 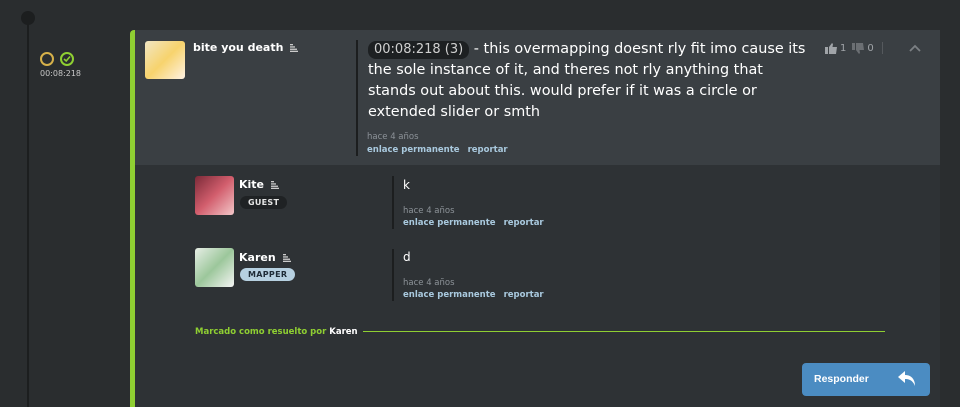 I want to click on resolved-by: Karen, so click(x=343, y=332).